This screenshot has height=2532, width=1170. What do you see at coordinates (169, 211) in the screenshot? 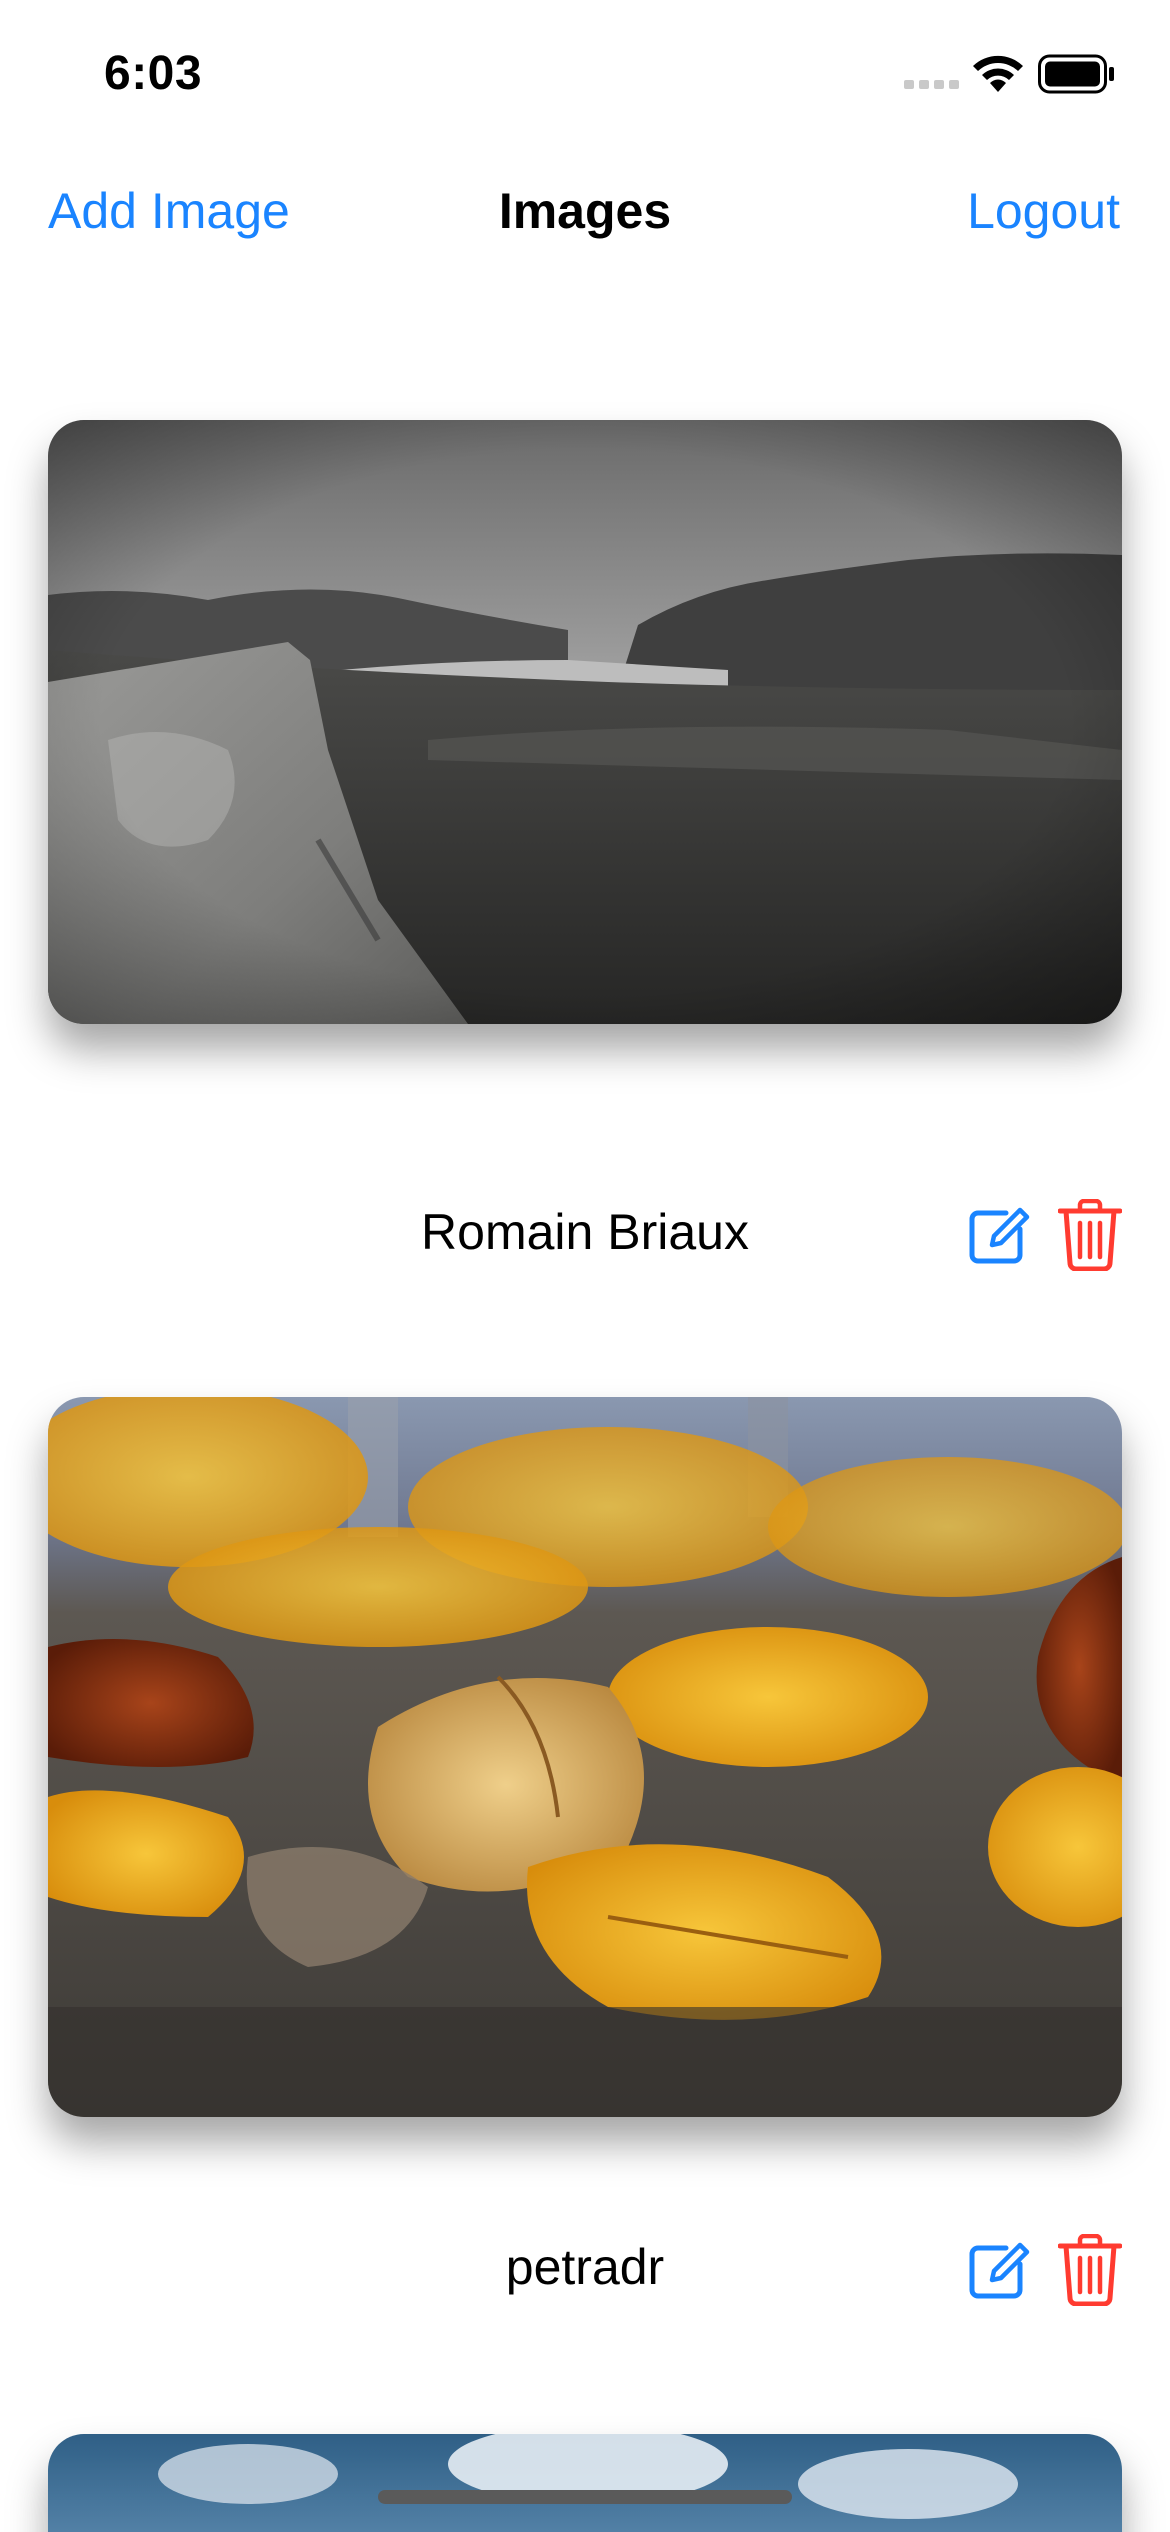
I see `add-image-button: Add Image` at bounding box center [169, 211].